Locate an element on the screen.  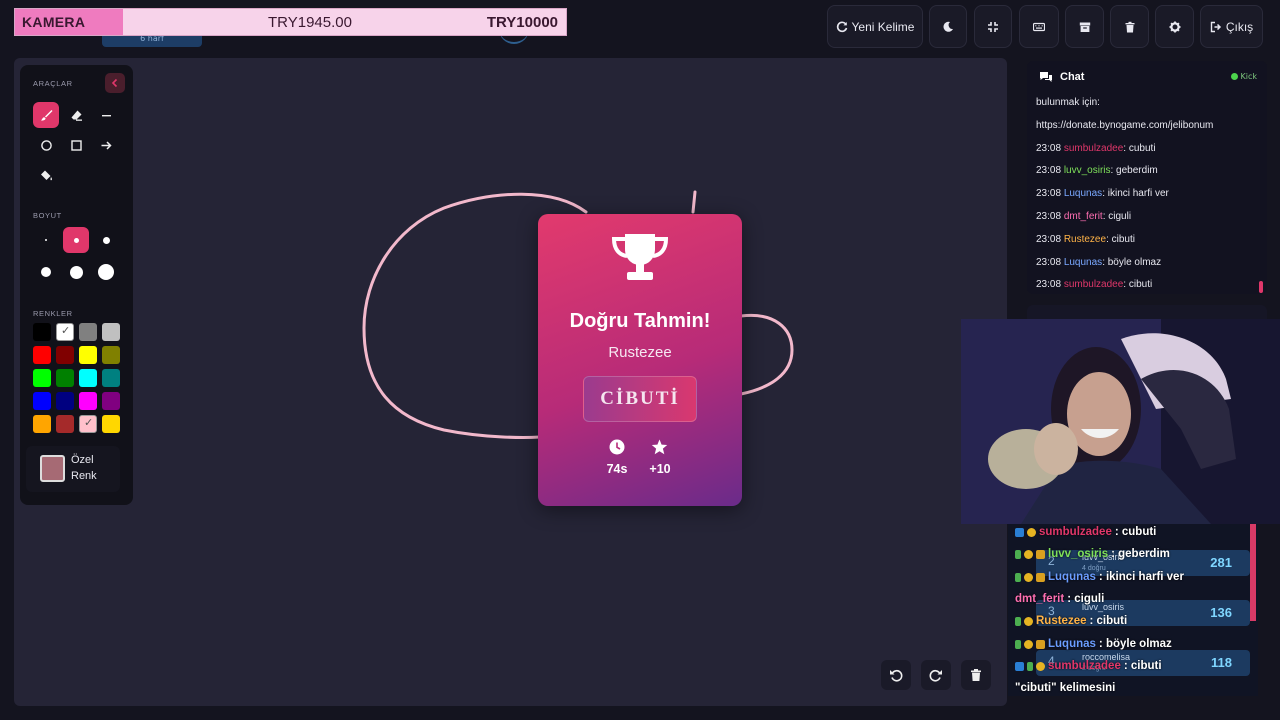
paint-bucket-icon is located at coordinates (46, 175).